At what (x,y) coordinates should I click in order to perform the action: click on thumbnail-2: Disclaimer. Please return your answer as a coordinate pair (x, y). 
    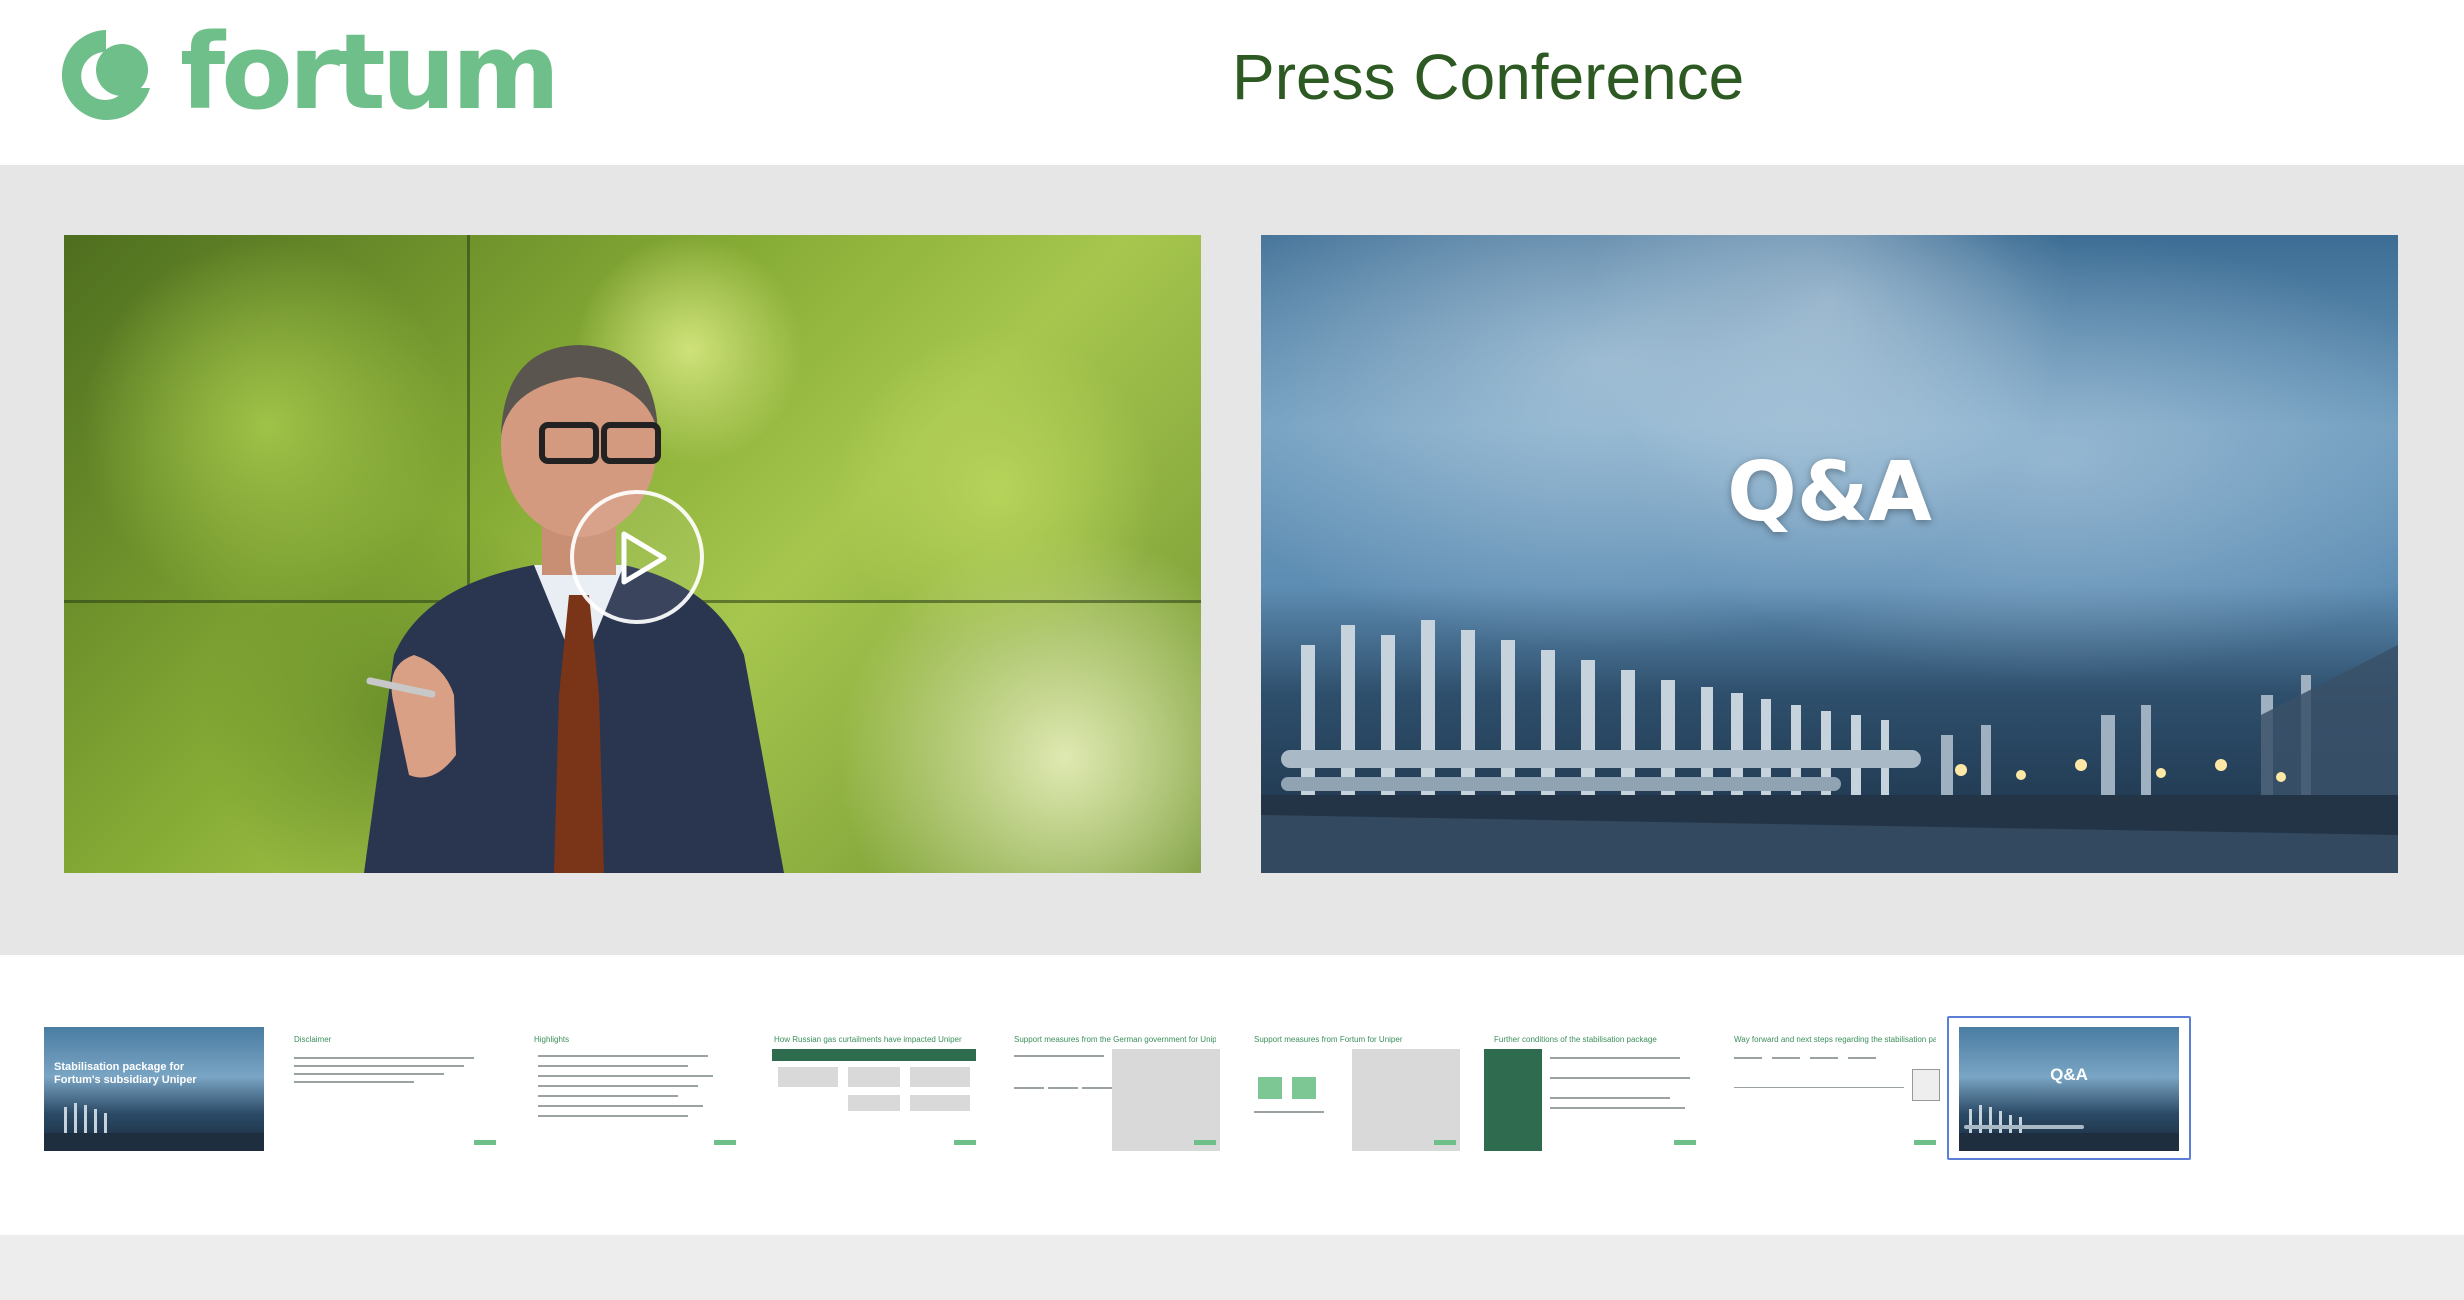
    Looking at the image, I should click on (394, 1089).